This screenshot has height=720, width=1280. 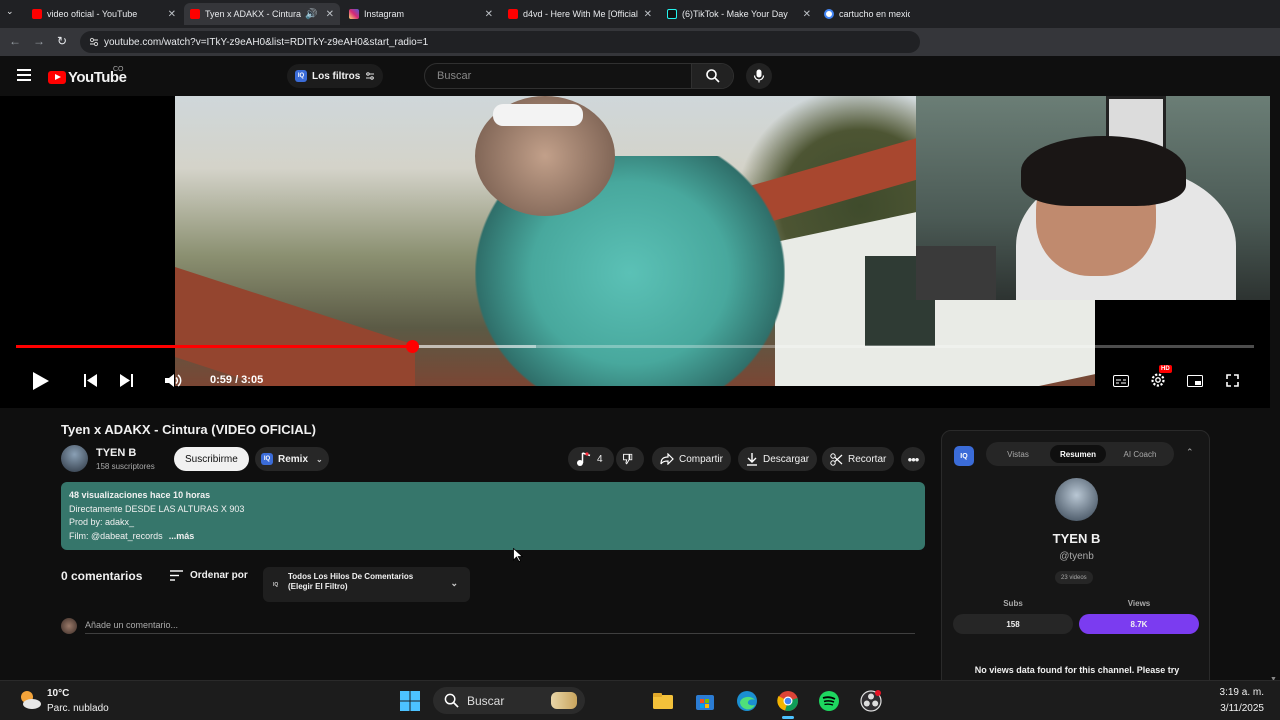 What do you see at coordinates (735, 14) in the screenshot?
I see `tab-title: (6)TikTok - Make Your Day` at bounding box center [735, 14].